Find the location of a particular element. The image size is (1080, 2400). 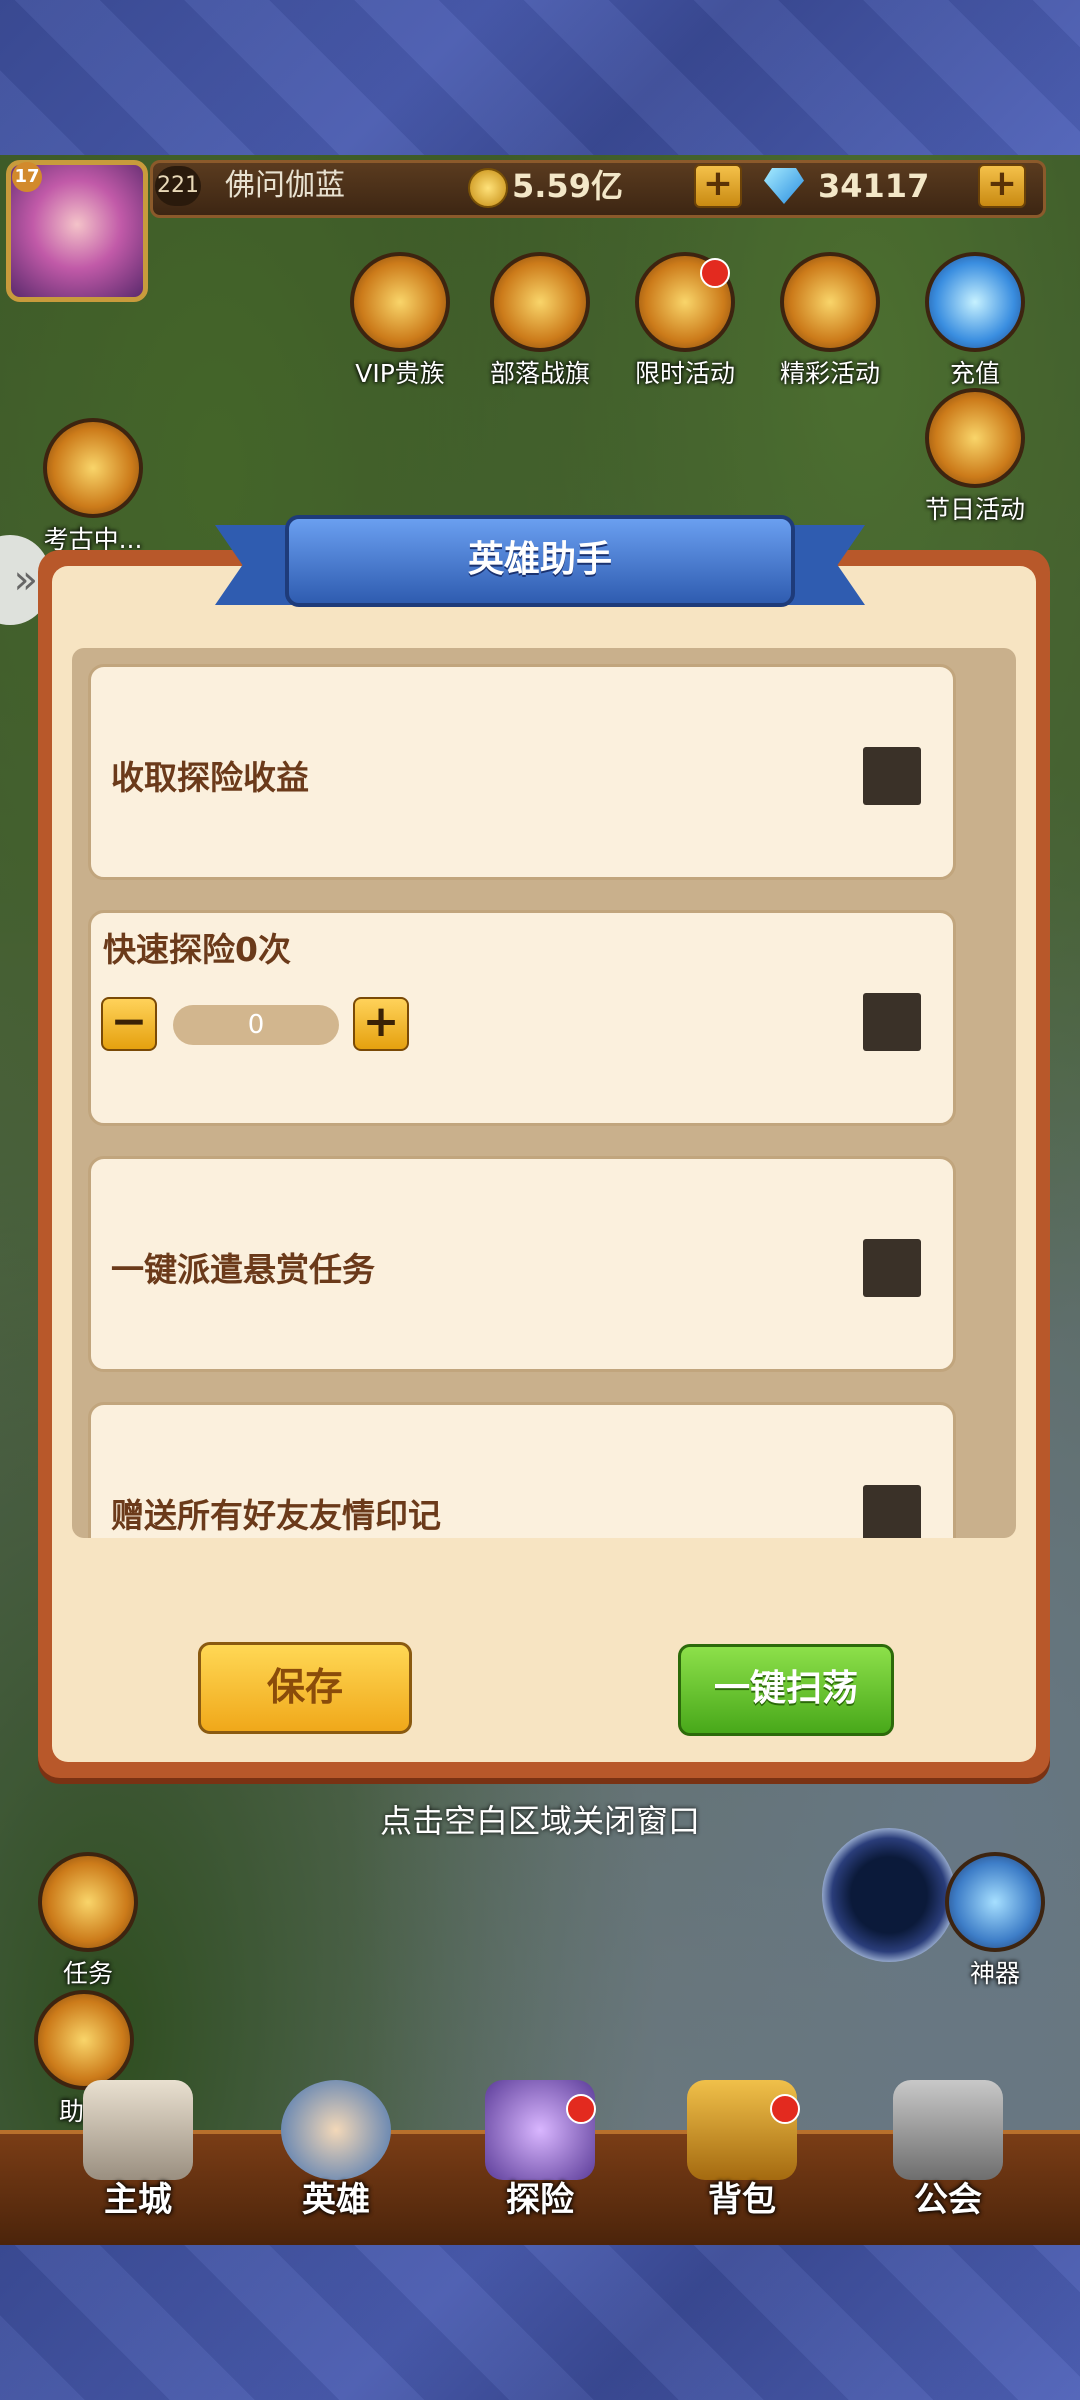

list-item: 一键派遣悬赏任务 is located at coordinates (522, 1264).